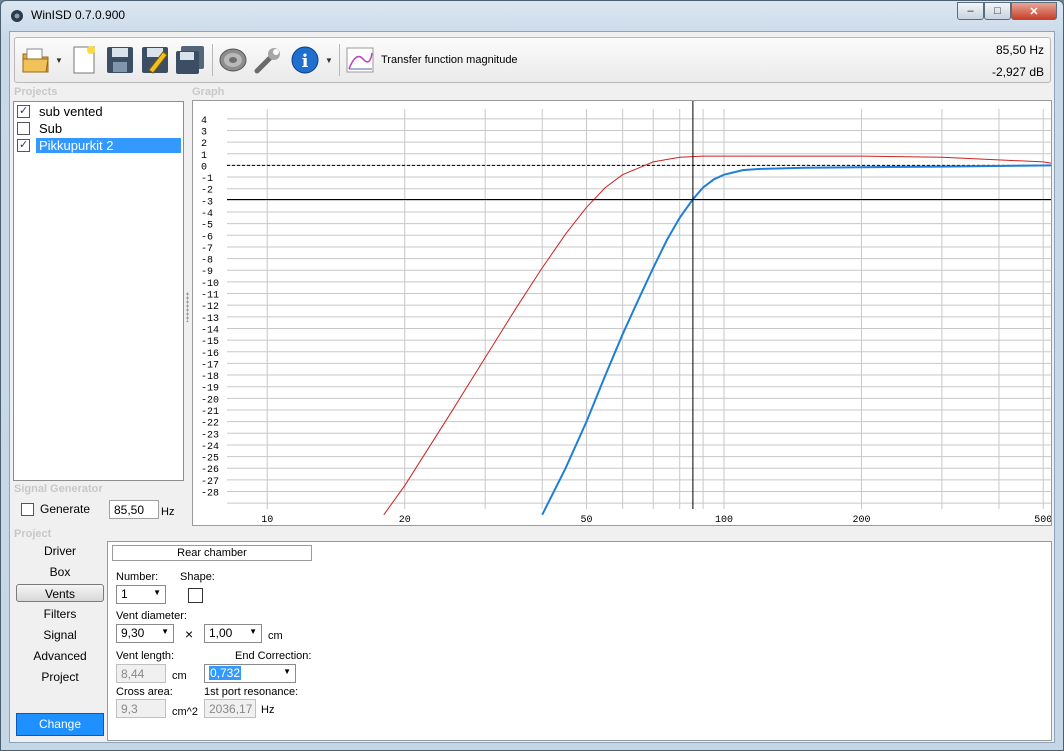 The image size is (1064, 751). I want to click on level-readout: -2,927 dB, so click(1017, 72).